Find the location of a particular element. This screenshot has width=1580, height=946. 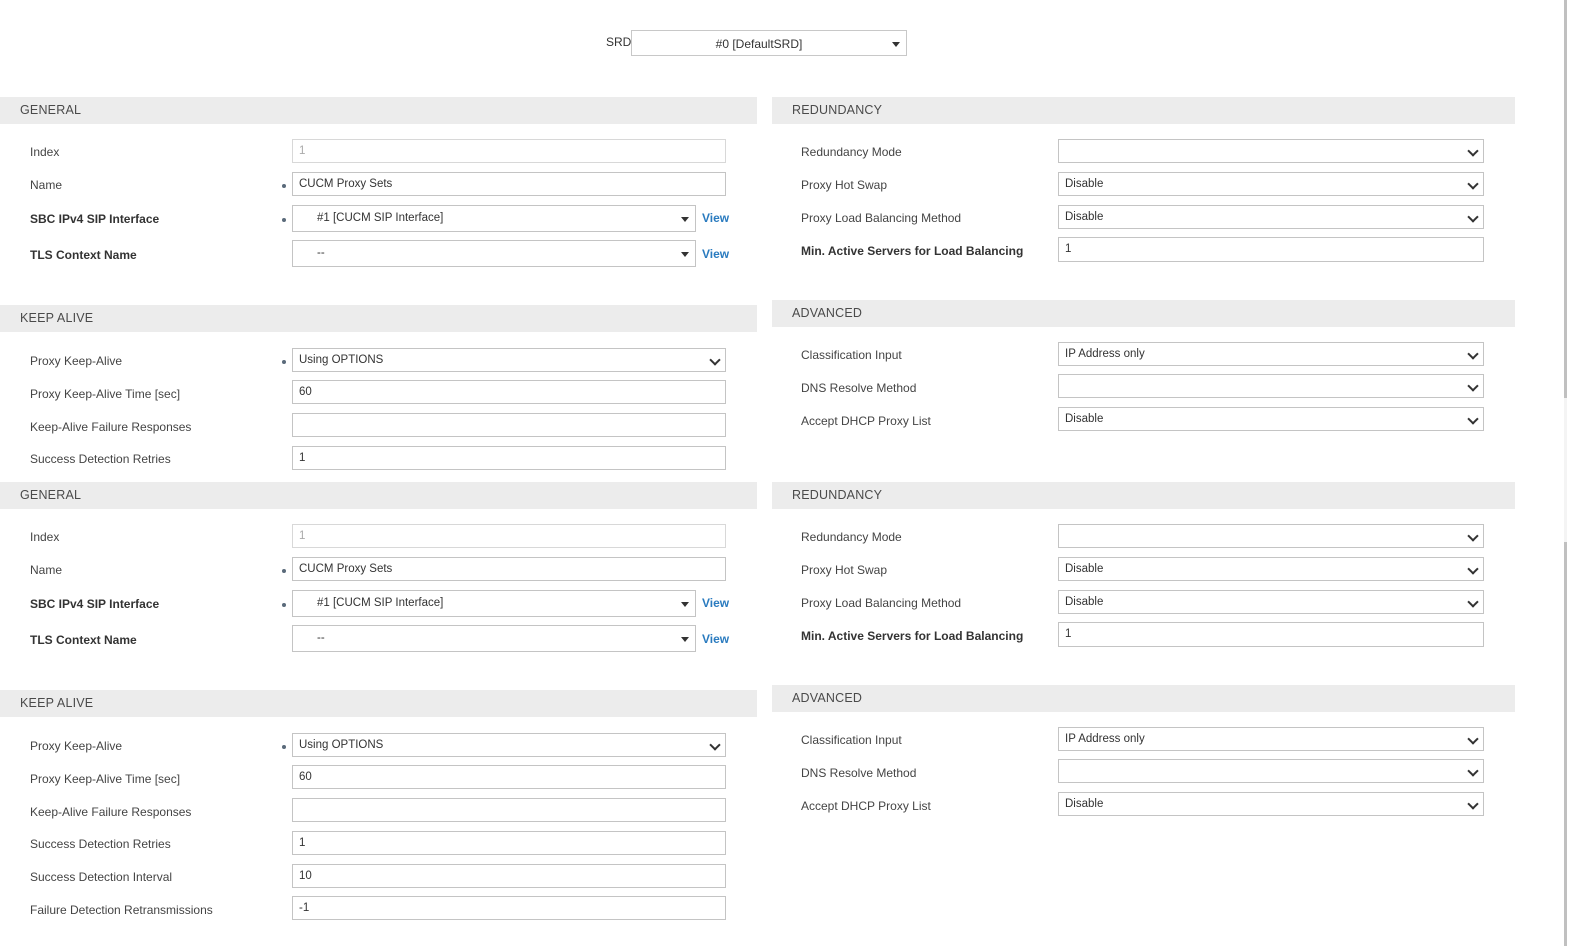

keep-alive-section-header: KEEP ALIVE is located at coordinates (378, 318).